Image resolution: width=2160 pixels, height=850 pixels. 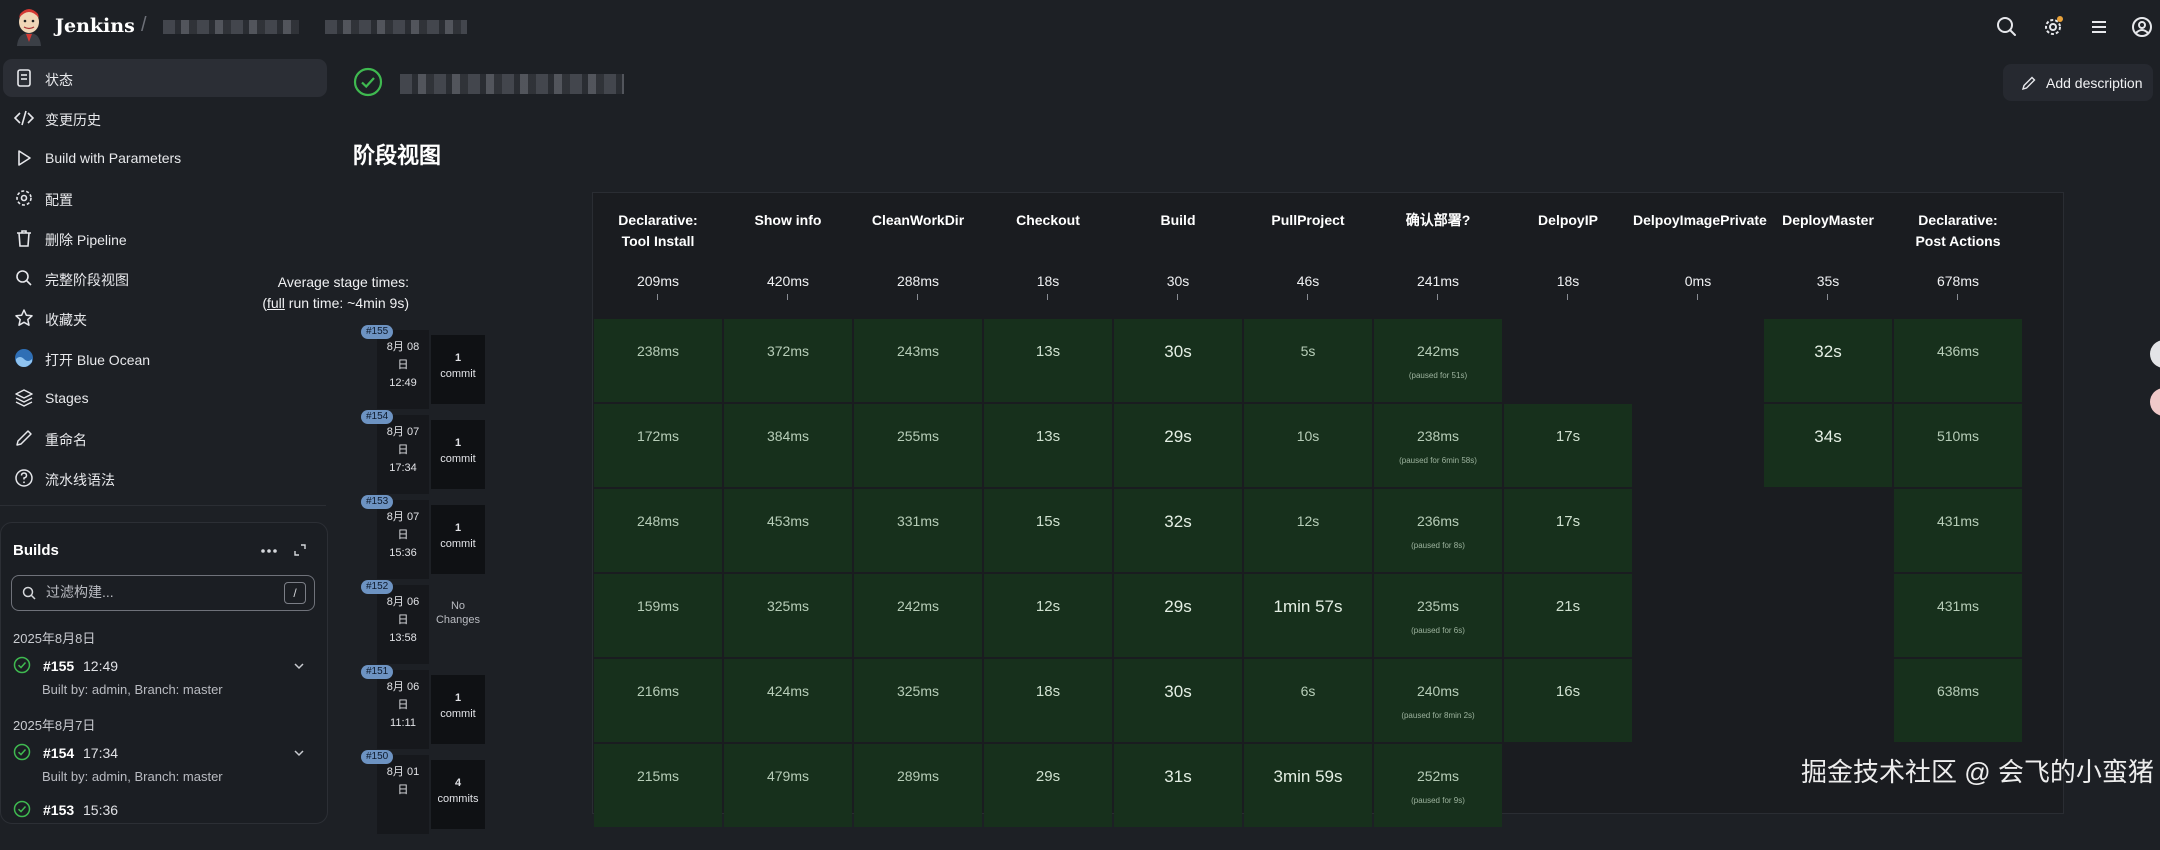 What do you see at coordinates (1438, 700) in the screenshot?
I see `stage-cell: 240ms (paused for 8min 2s)` at bounding box center [1438, 700].